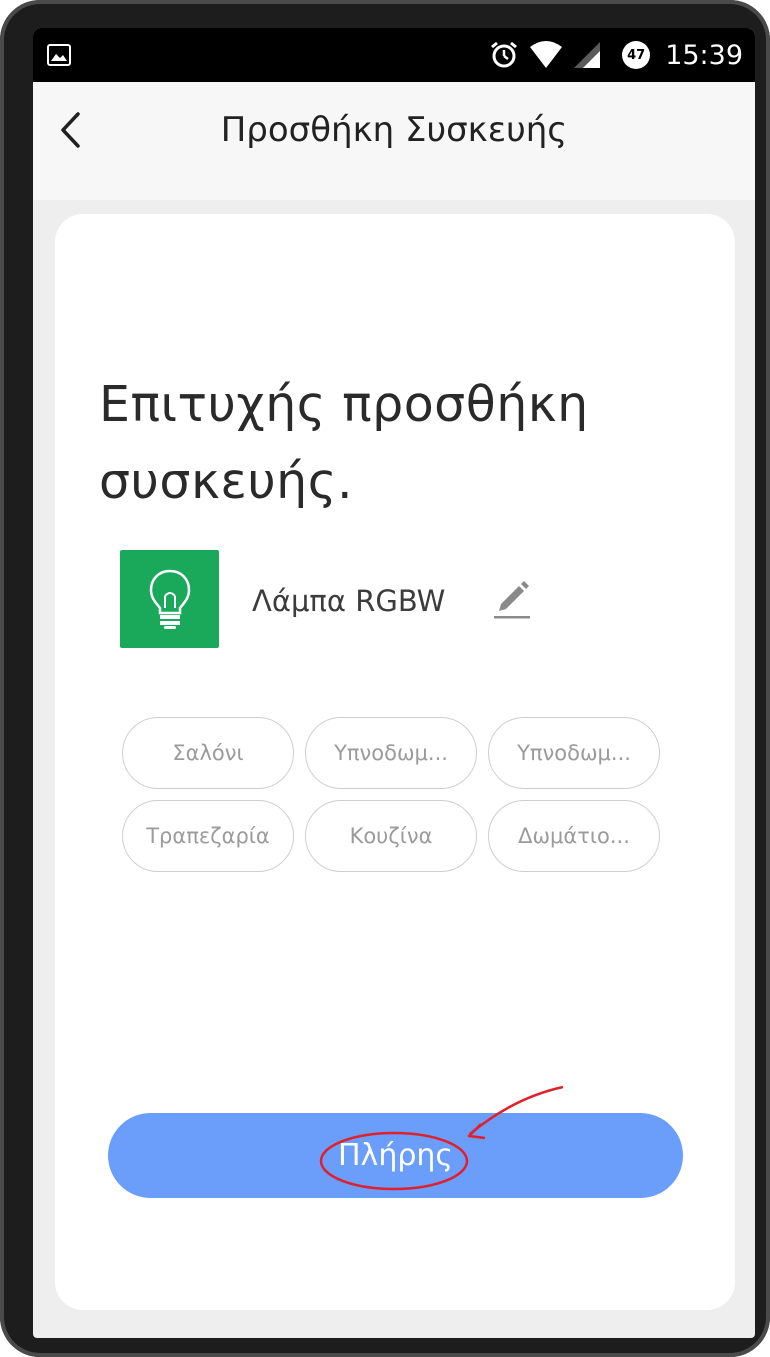 This screenshot has height=1357, width=770. I want to click on room-chip: Τραπεζαρία, so click(208, 836).